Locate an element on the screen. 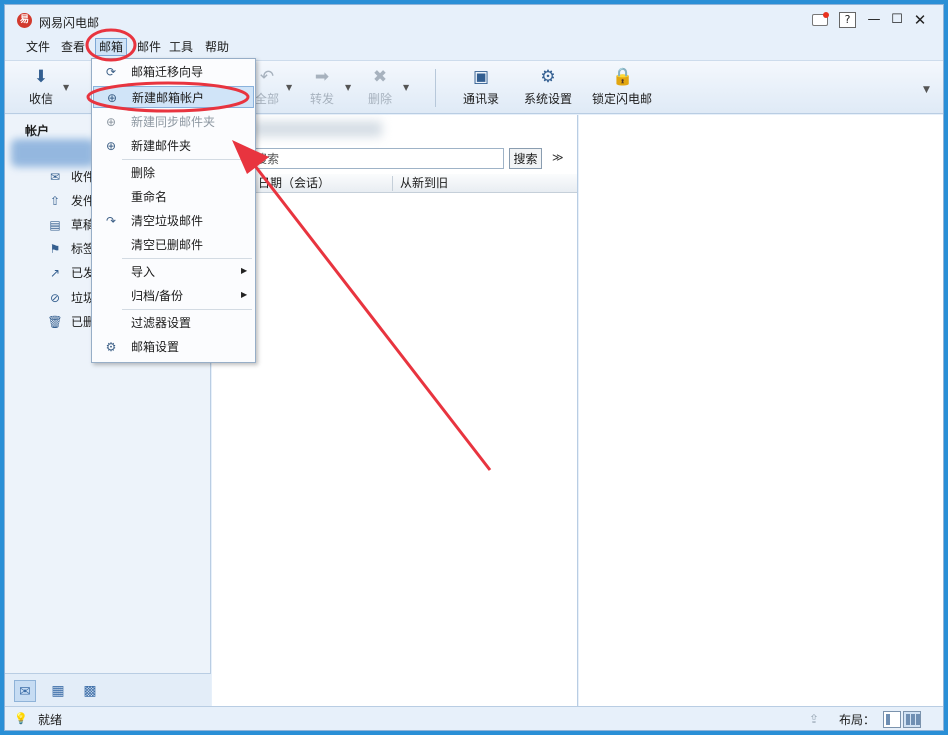  menu-item-archive-backup: 归档/备份 ▶ is located at coordinates (173, 296).